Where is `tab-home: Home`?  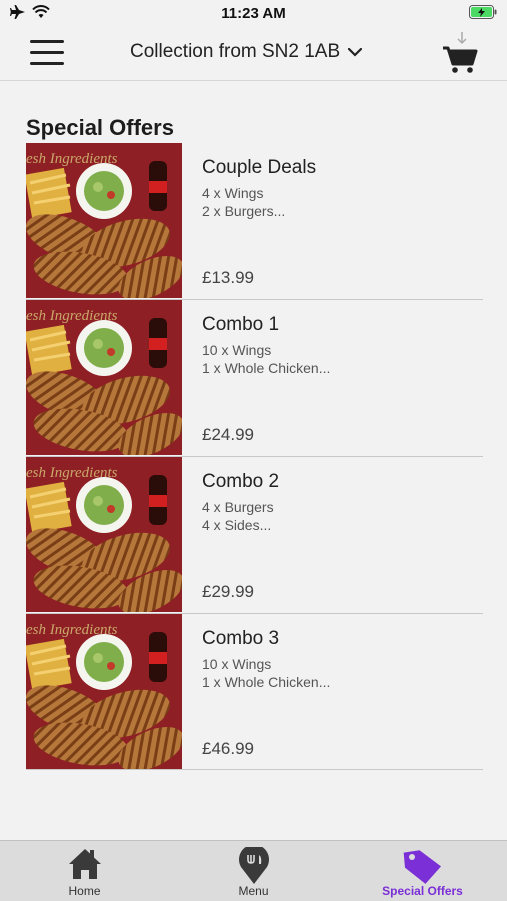
tab-home: Home is located at coordinates (84, 871).